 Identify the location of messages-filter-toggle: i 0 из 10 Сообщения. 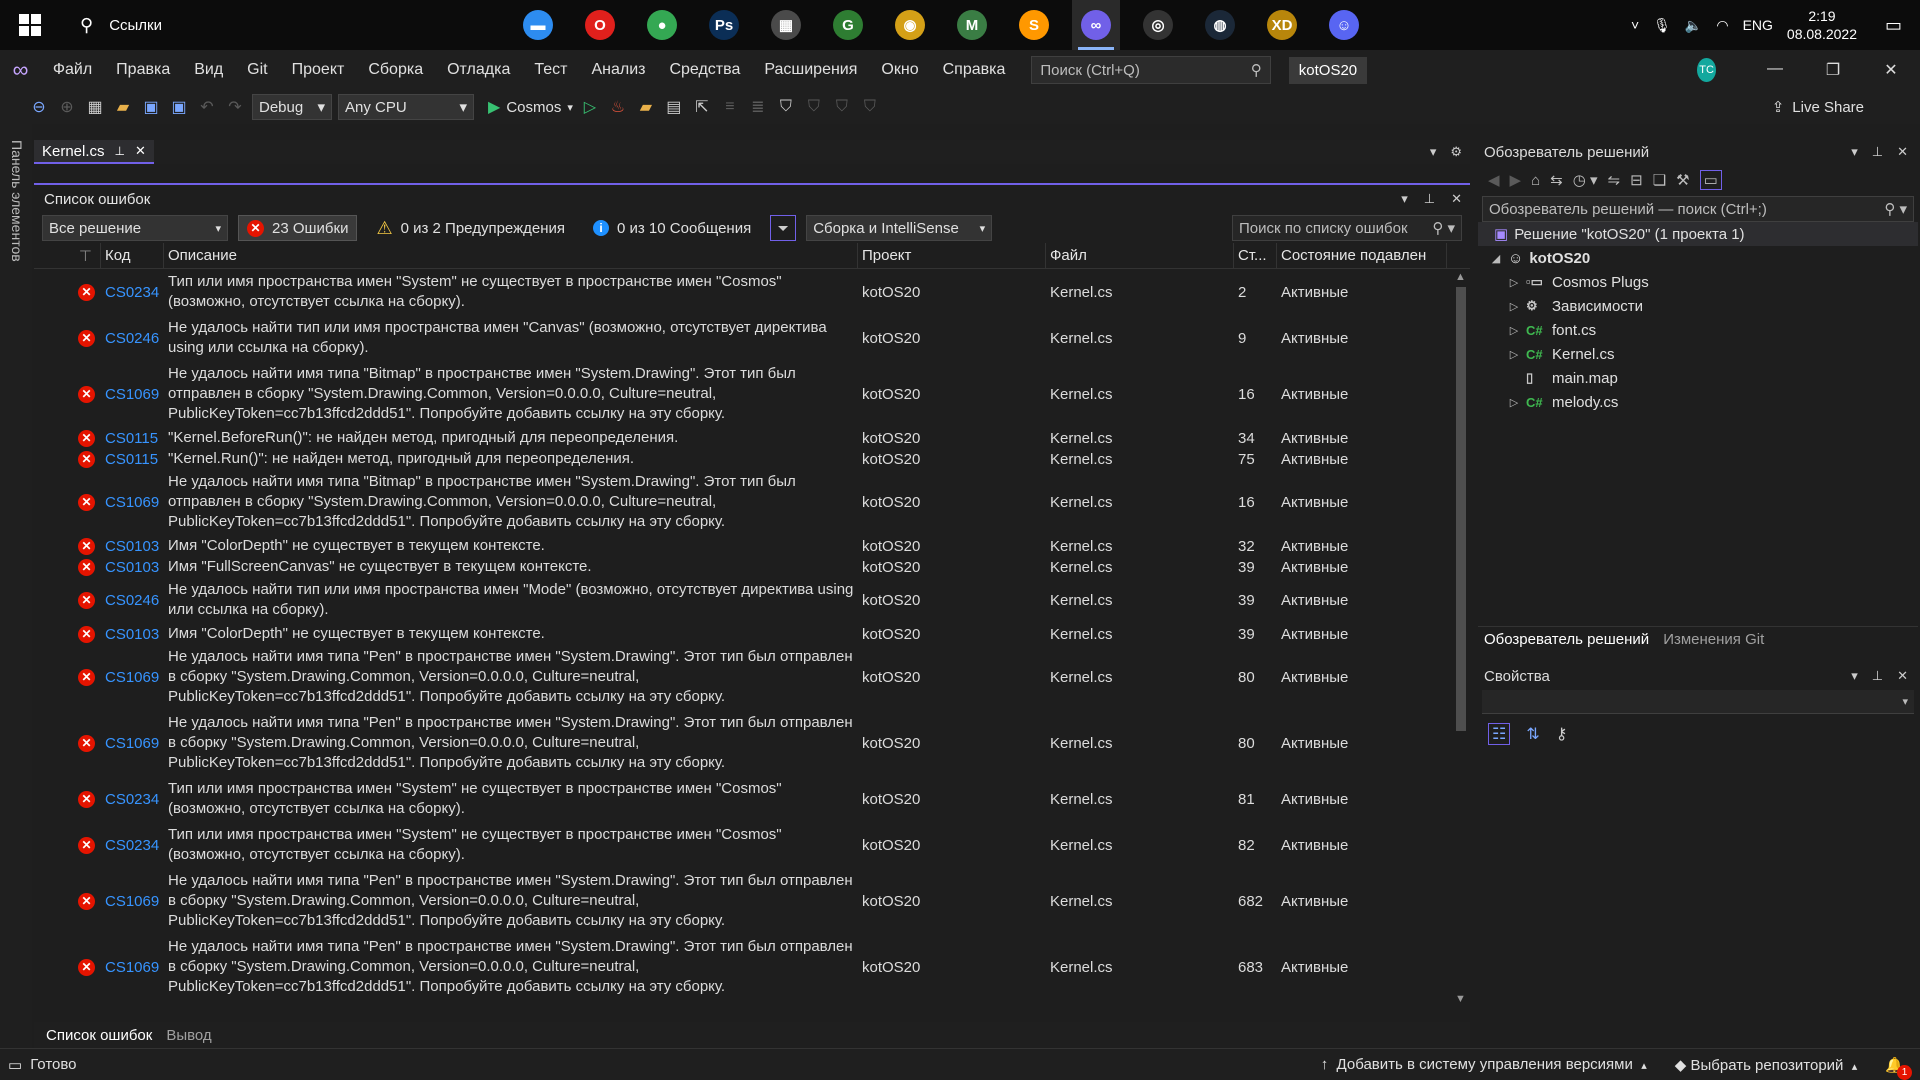
(672, 228).